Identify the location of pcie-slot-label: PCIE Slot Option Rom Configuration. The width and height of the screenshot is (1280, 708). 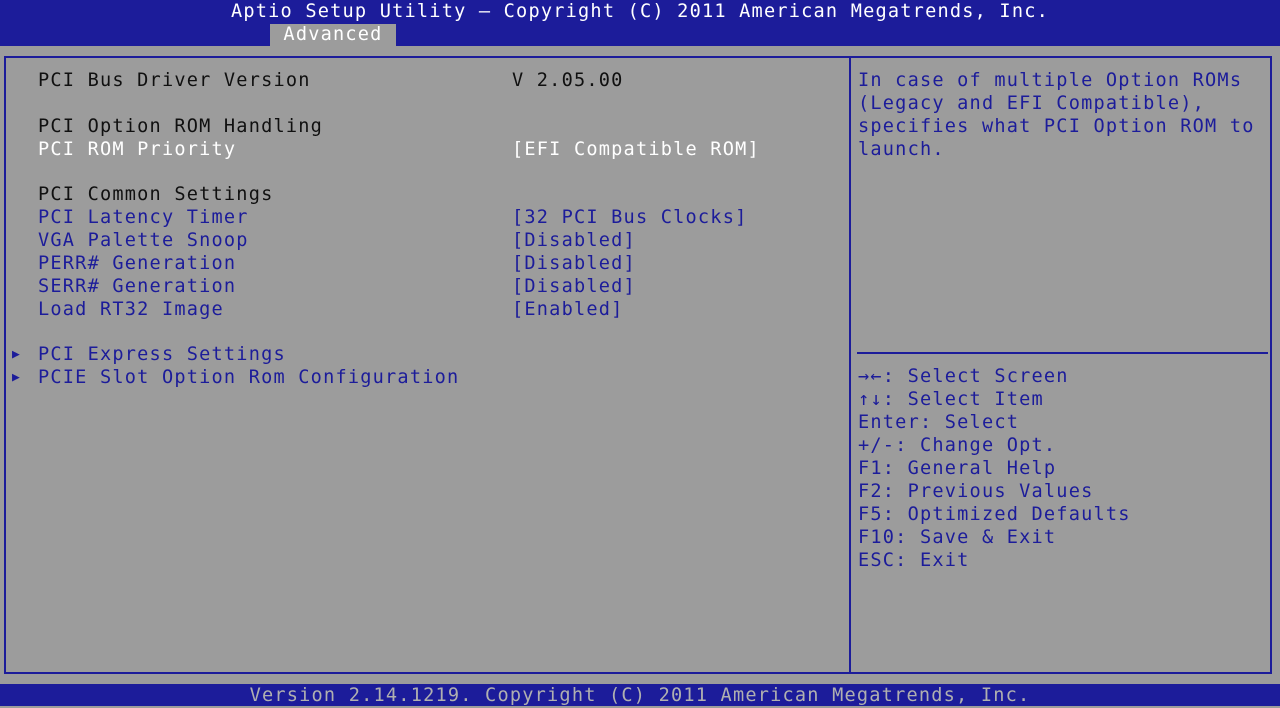
(249, 377).